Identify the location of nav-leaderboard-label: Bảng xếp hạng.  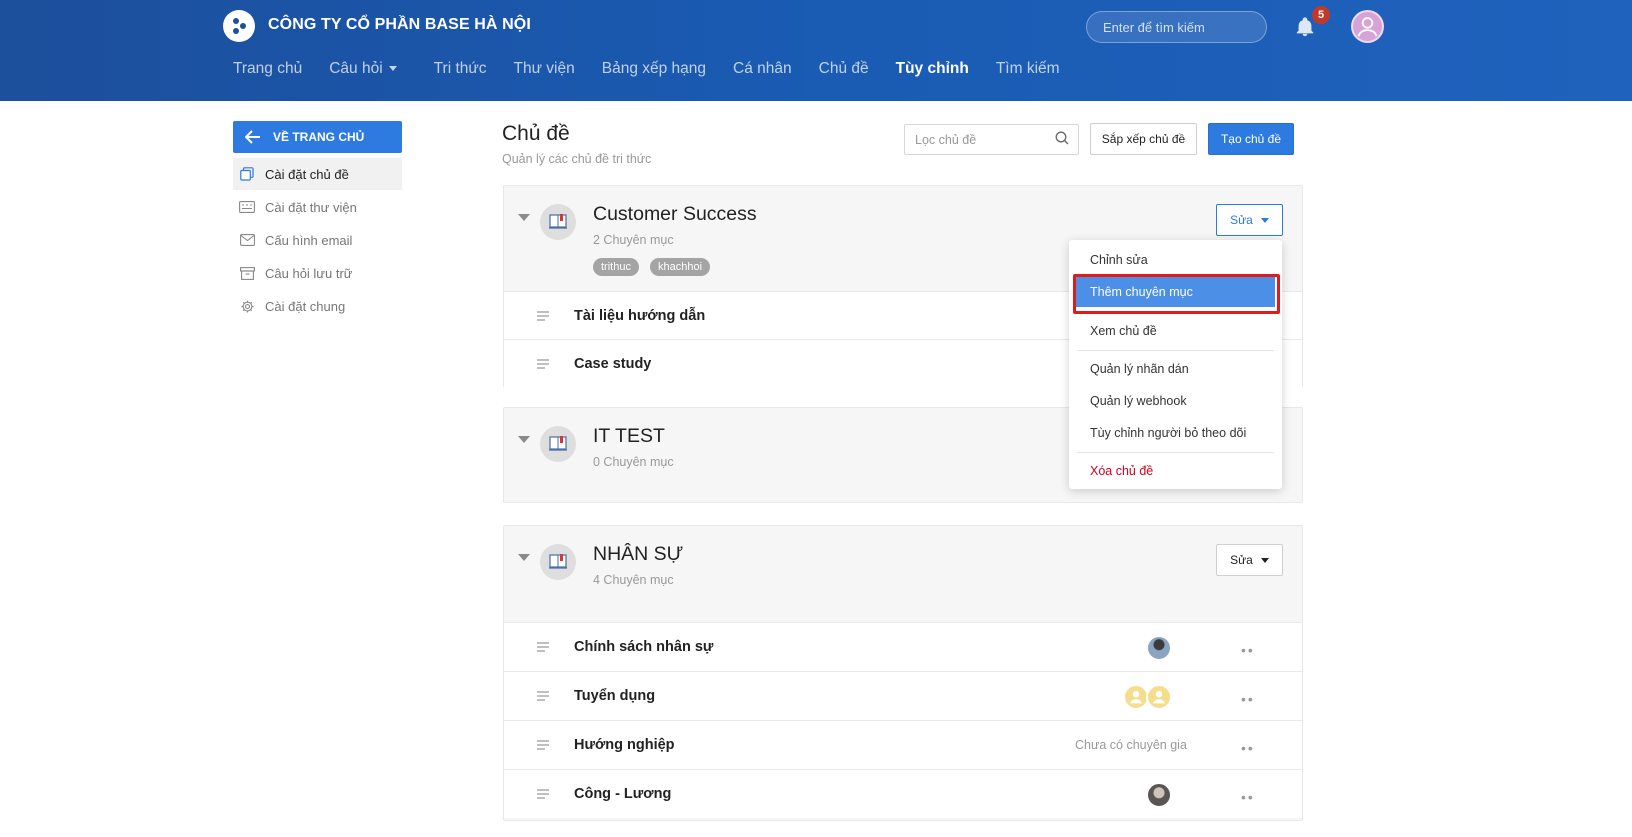
(654, 68).